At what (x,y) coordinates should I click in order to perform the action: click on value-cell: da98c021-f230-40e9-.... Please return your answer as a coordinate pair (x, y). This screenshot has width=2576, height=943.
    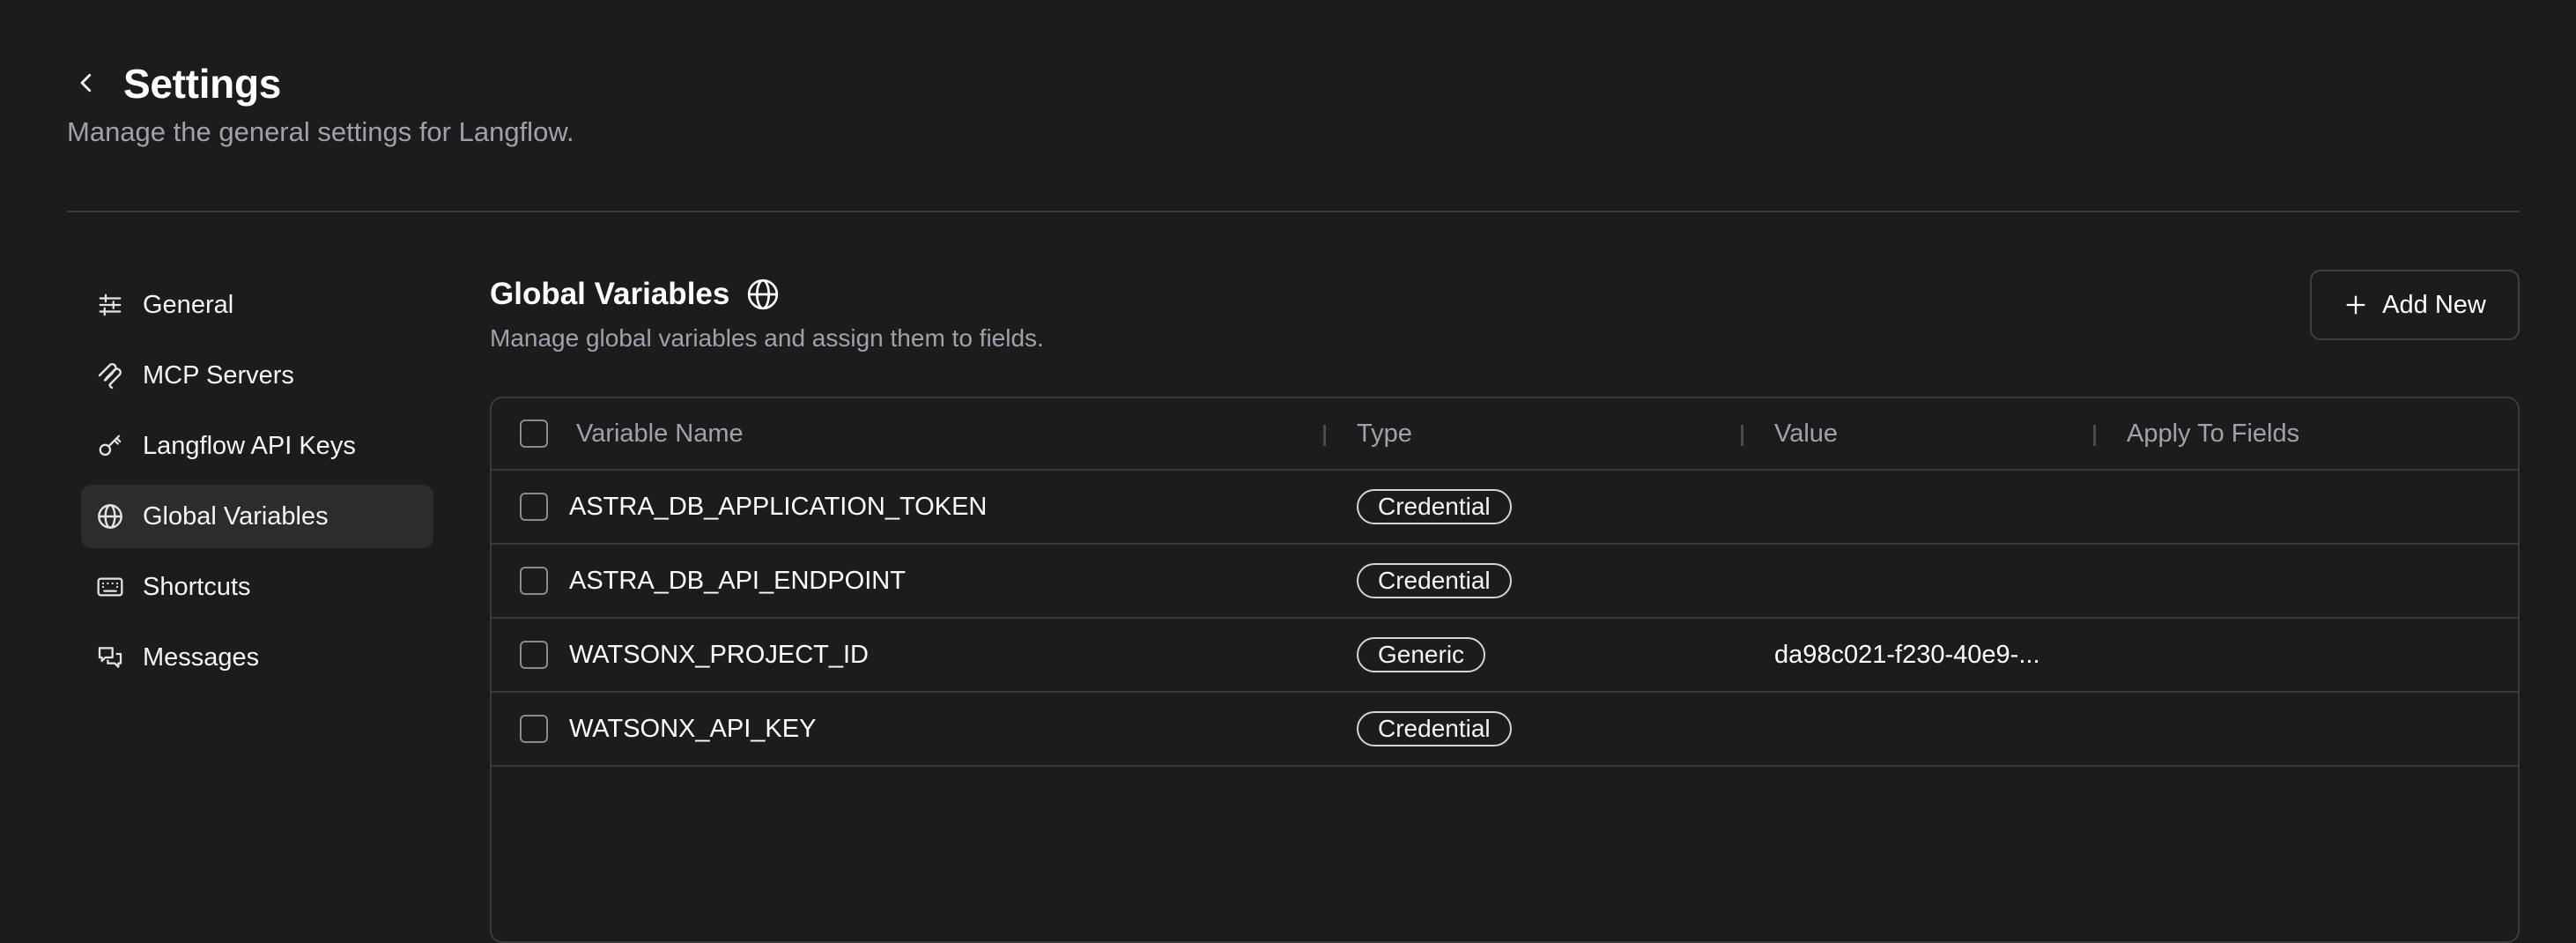
    Looking at the image, I should click on (1907, 654).